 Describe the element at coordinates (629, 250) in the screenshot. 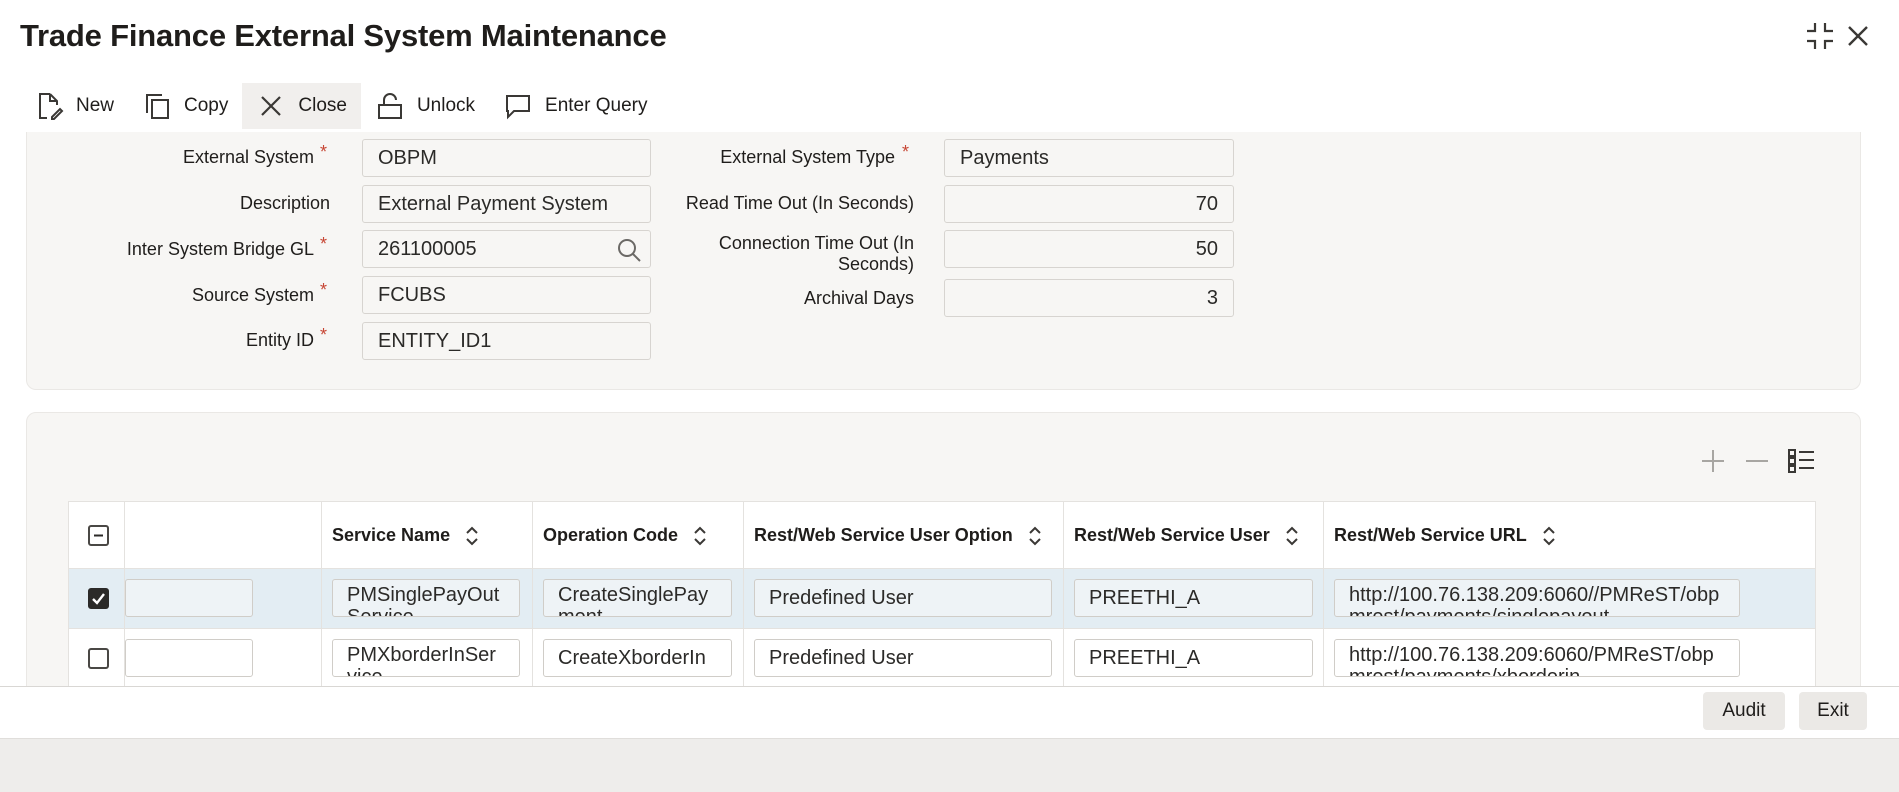

I see `search-icon` at that location.